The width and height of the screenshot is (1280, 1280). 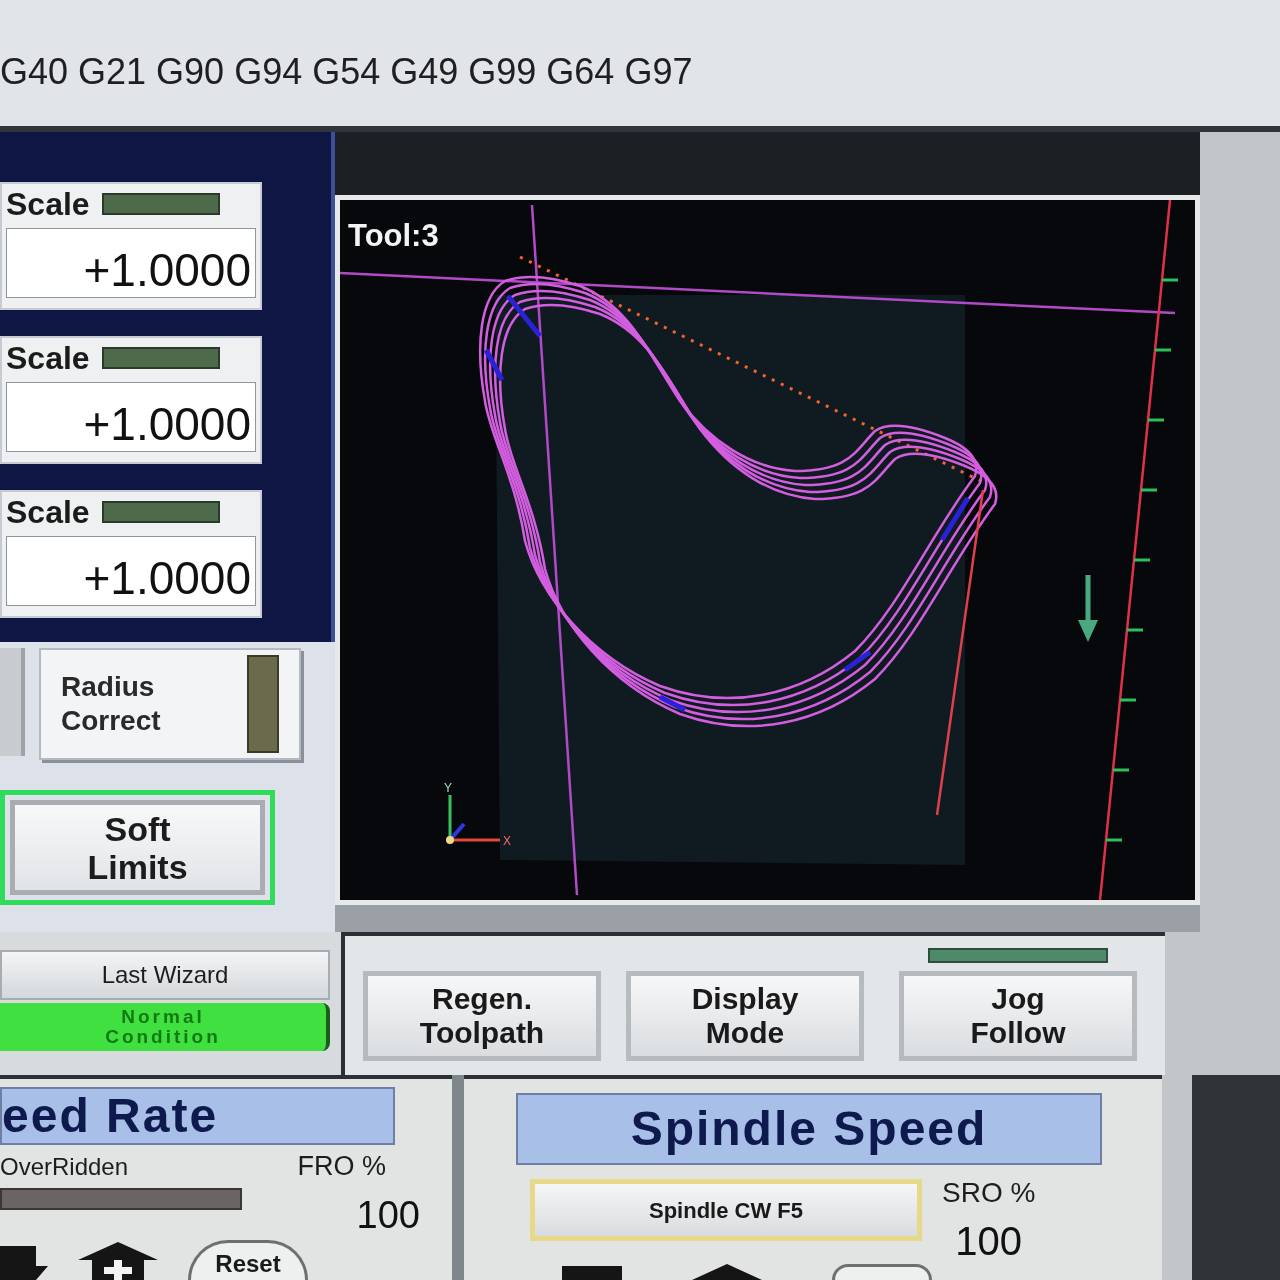 I want to click on fro-label: FRO %, so click(x=341, y=1166).